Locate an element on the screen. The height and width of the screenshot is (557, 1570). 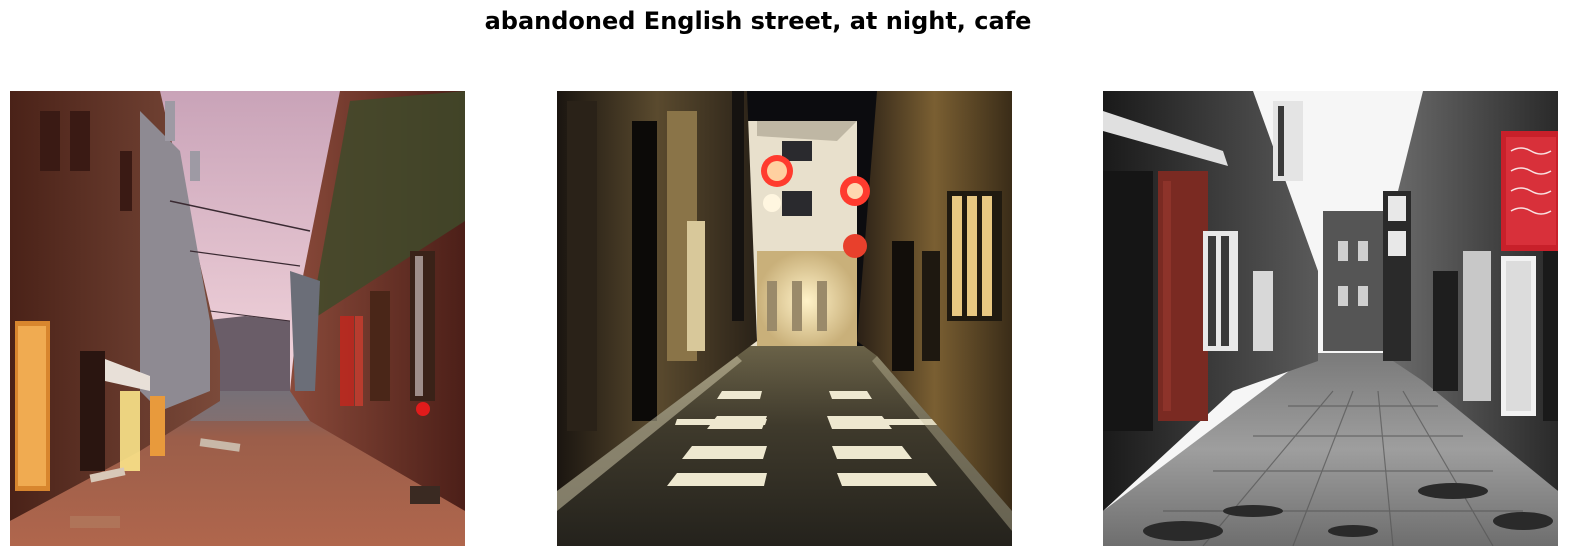
figure-title: abandoned English street, at night, cafe is located at coordinates (758, 21).